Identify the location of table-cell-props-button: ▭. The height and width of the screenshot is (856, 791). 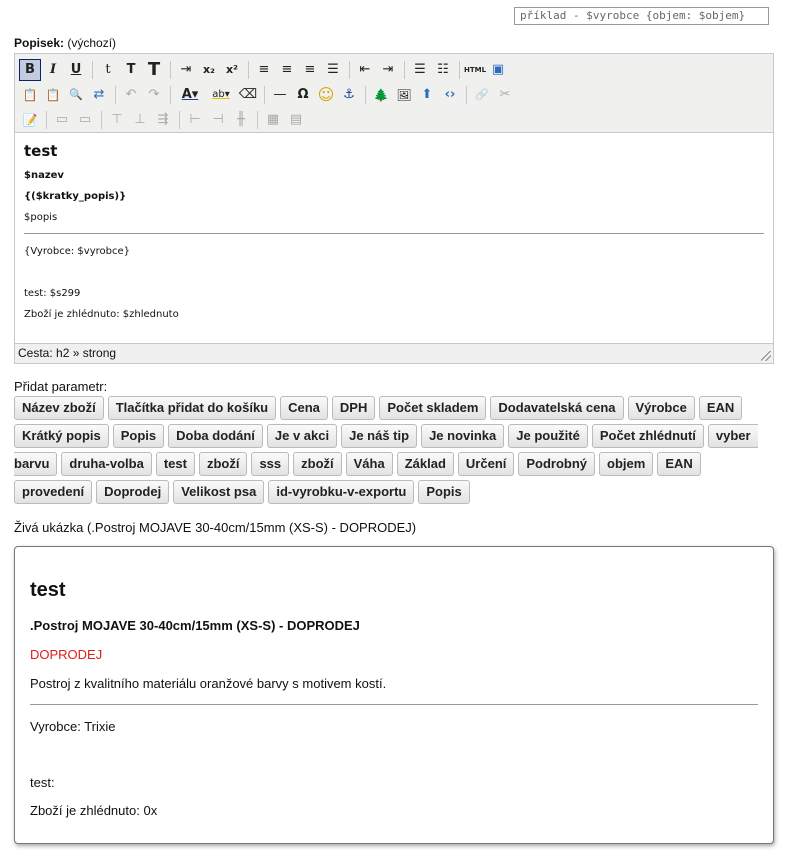
(85, 120).